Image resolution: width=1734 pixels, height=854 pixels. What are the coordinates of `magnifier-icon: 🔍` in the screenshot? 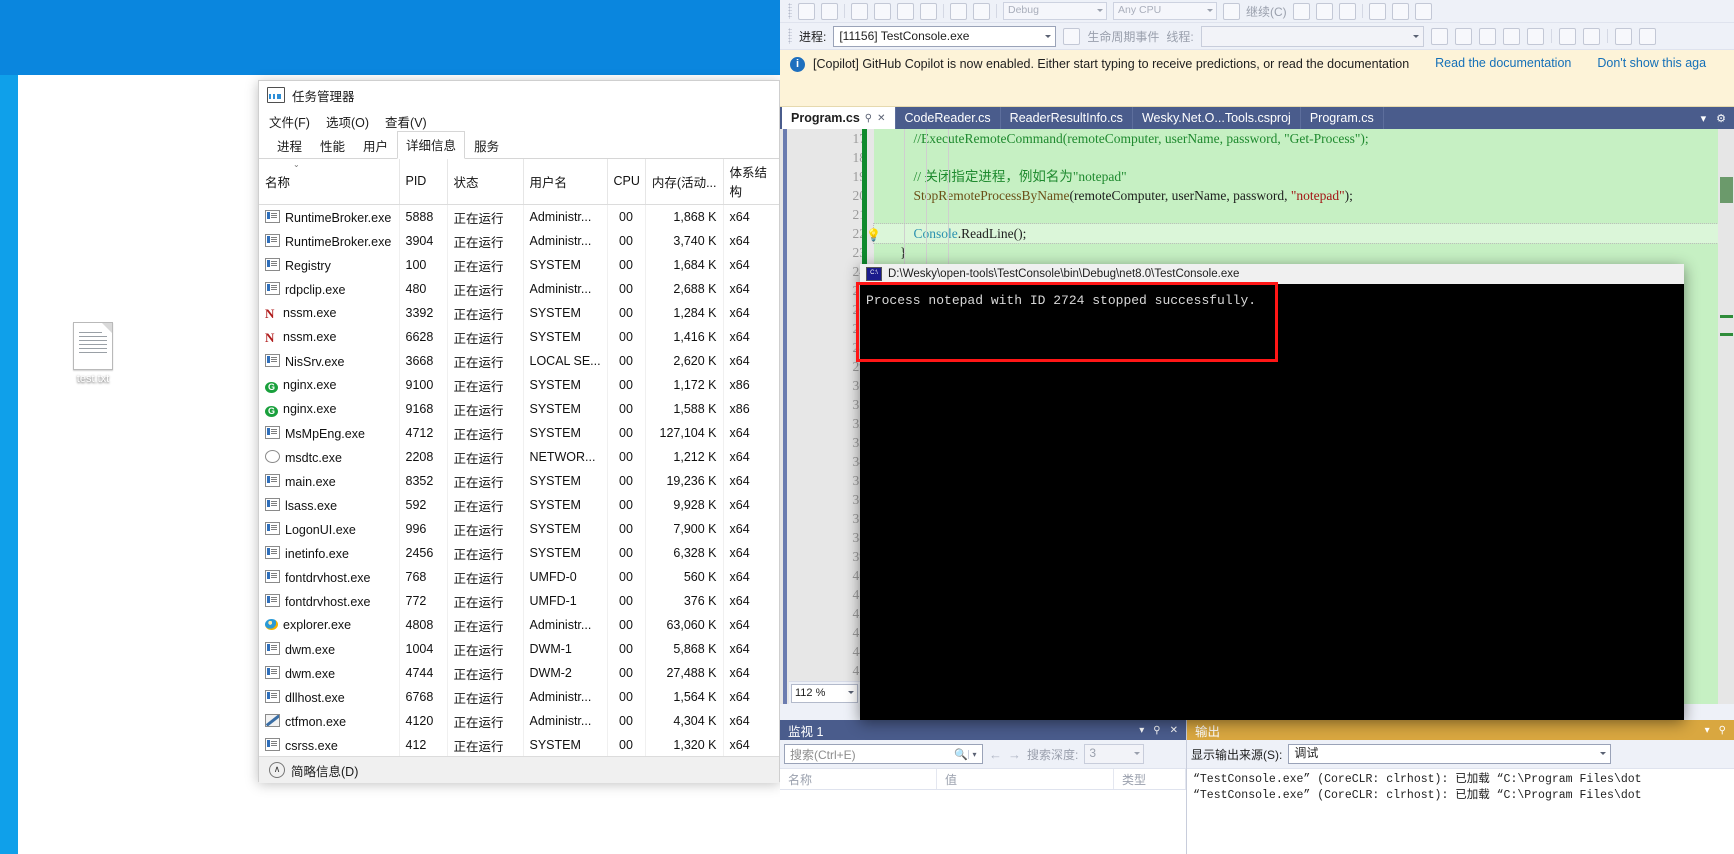 It's located at (961, 754).